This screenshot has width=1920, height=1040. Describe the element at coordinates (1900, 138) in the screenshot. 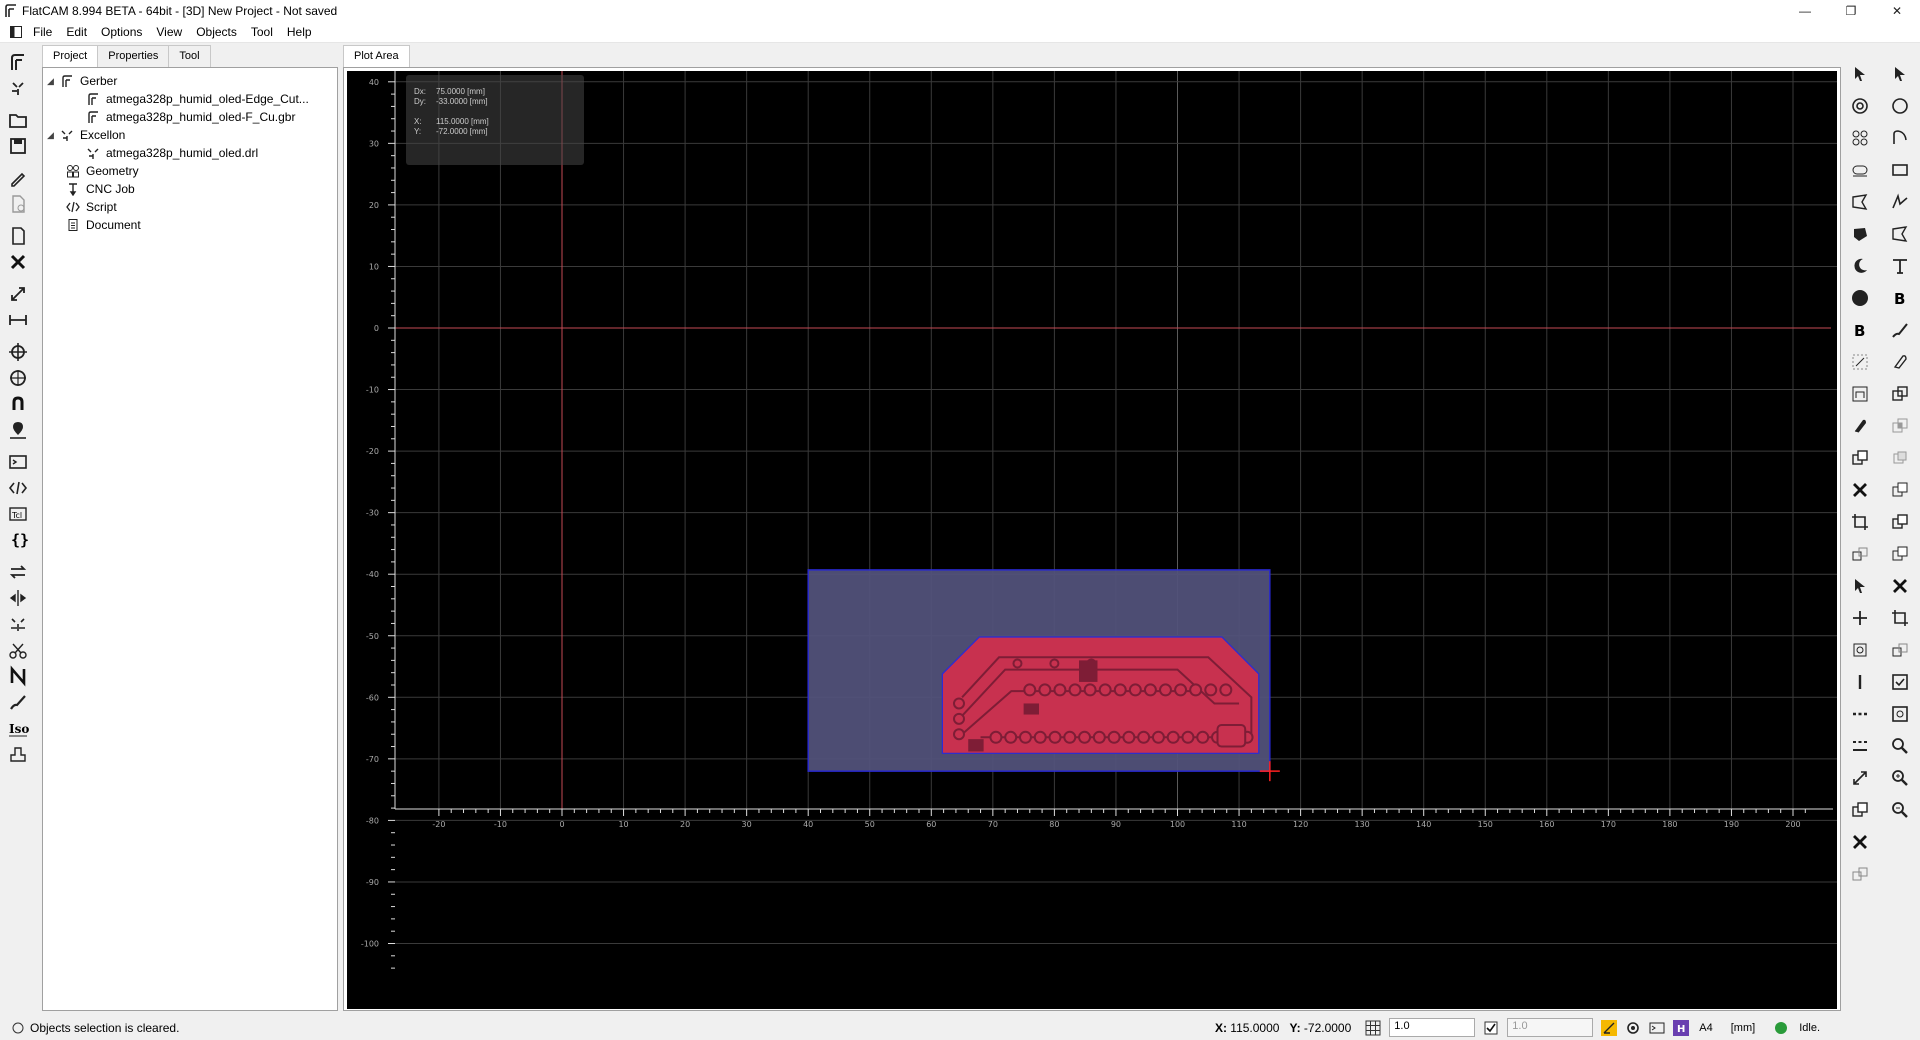

I see `arc-tool-icon` at that location.